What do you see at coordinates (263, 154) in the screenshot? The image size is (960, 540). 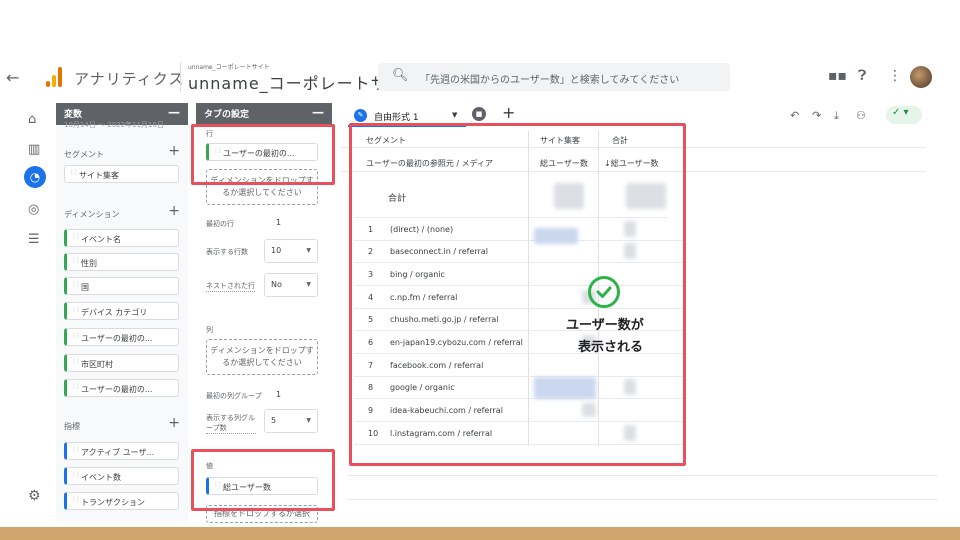 I see `rows-highlight` at bounding box center [263, 154].